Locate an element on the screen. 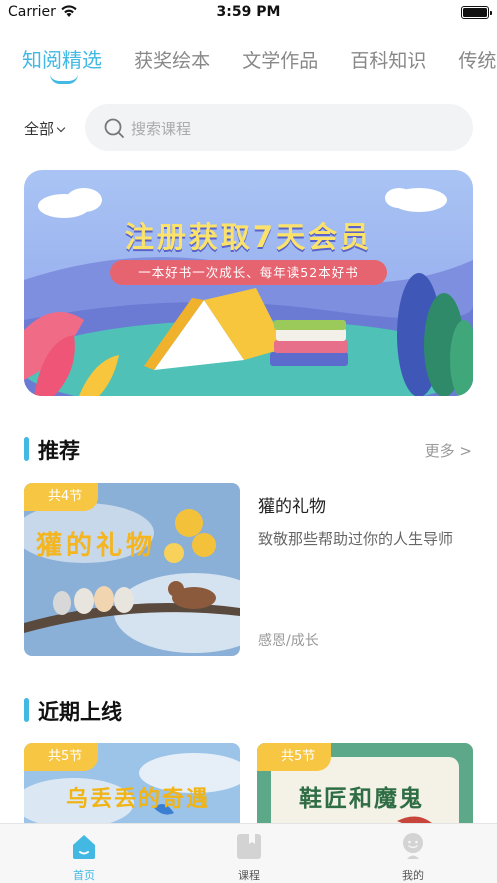 This screenshot has height=883, width=497. tab-huojiang-huiben: 获奖绘本 is located at coordinates (172, 59).